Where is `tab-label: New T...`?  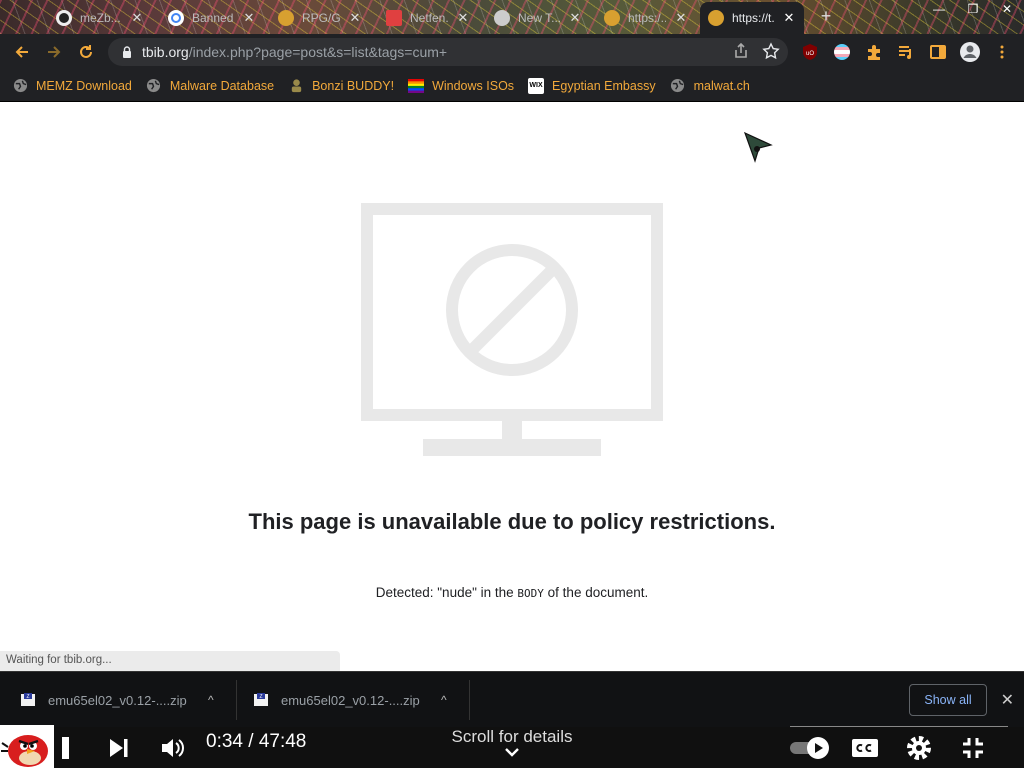 tab-label: New T... is located at coordinates (539, 18).